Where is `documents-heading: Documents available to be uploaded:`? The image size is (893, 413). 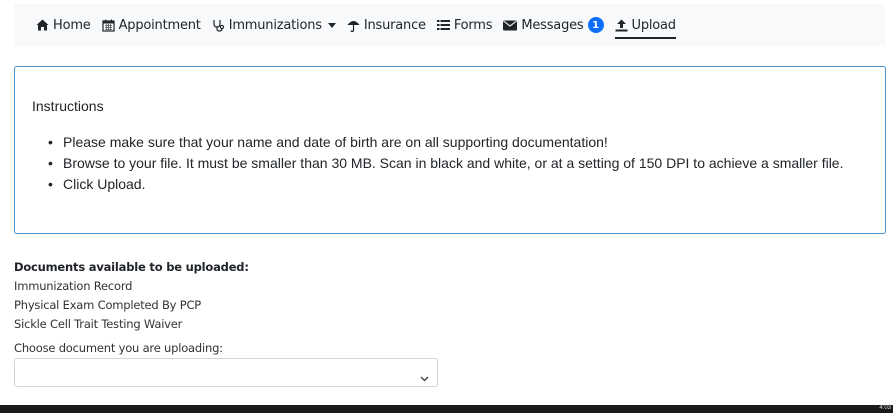
documents-heading: Documents available to be uploaded: is located at coordinates (131, 267).